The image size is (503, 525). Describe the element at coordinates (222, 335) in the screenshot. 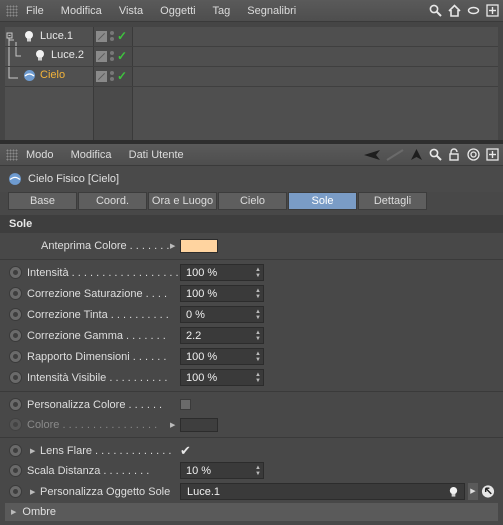

I see `gamma-input: 2.2 ▲ ▼` at that location.